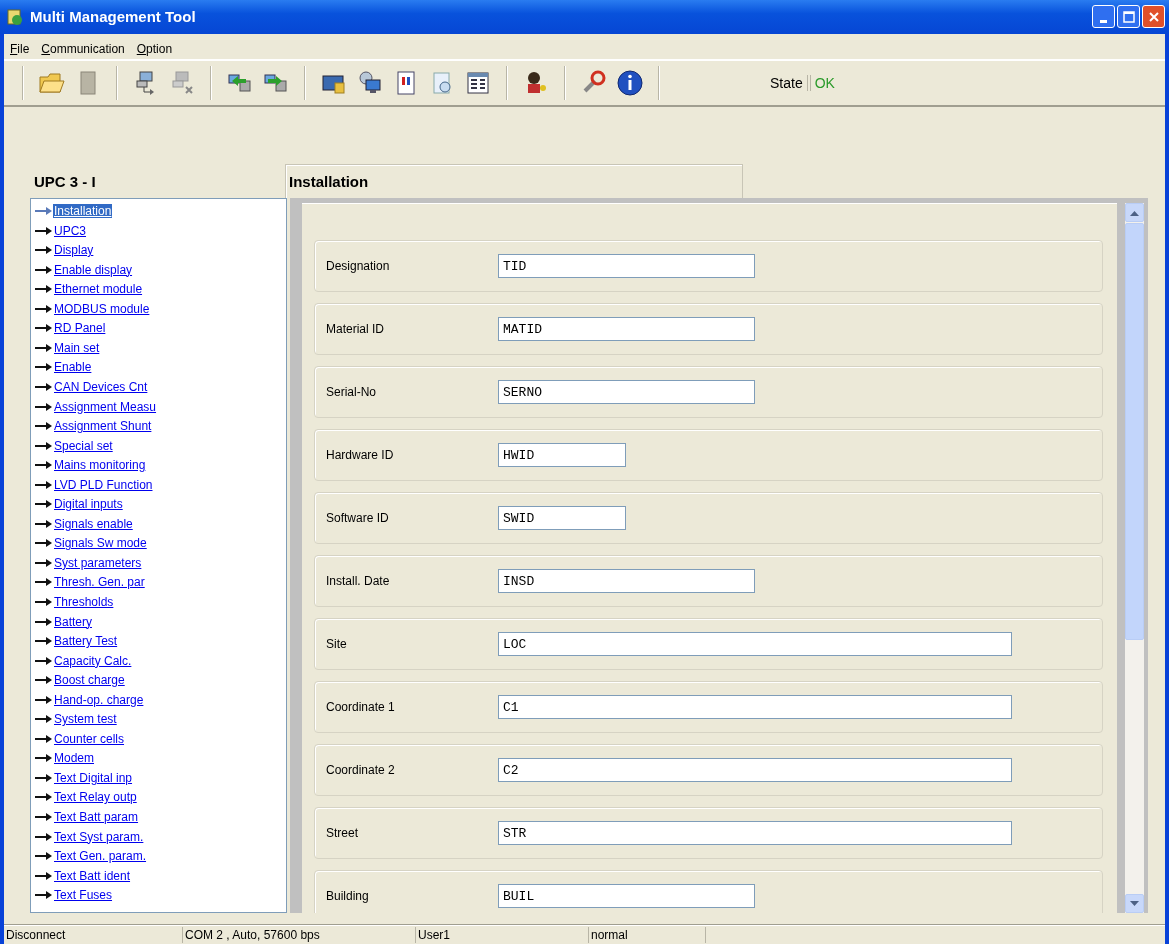 The height and width of the screenshot is (944, 1169). I want to click on scrollbar, so click(1134, 558).